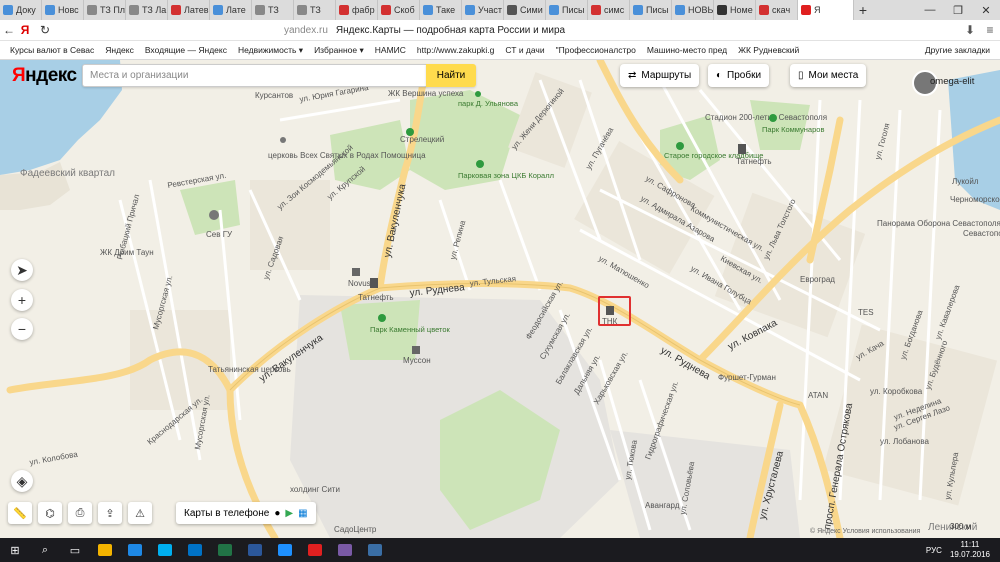  Describe the element at coordinates (483, 10) in the screenshot. I see `browser-tab: Участ` at that location.